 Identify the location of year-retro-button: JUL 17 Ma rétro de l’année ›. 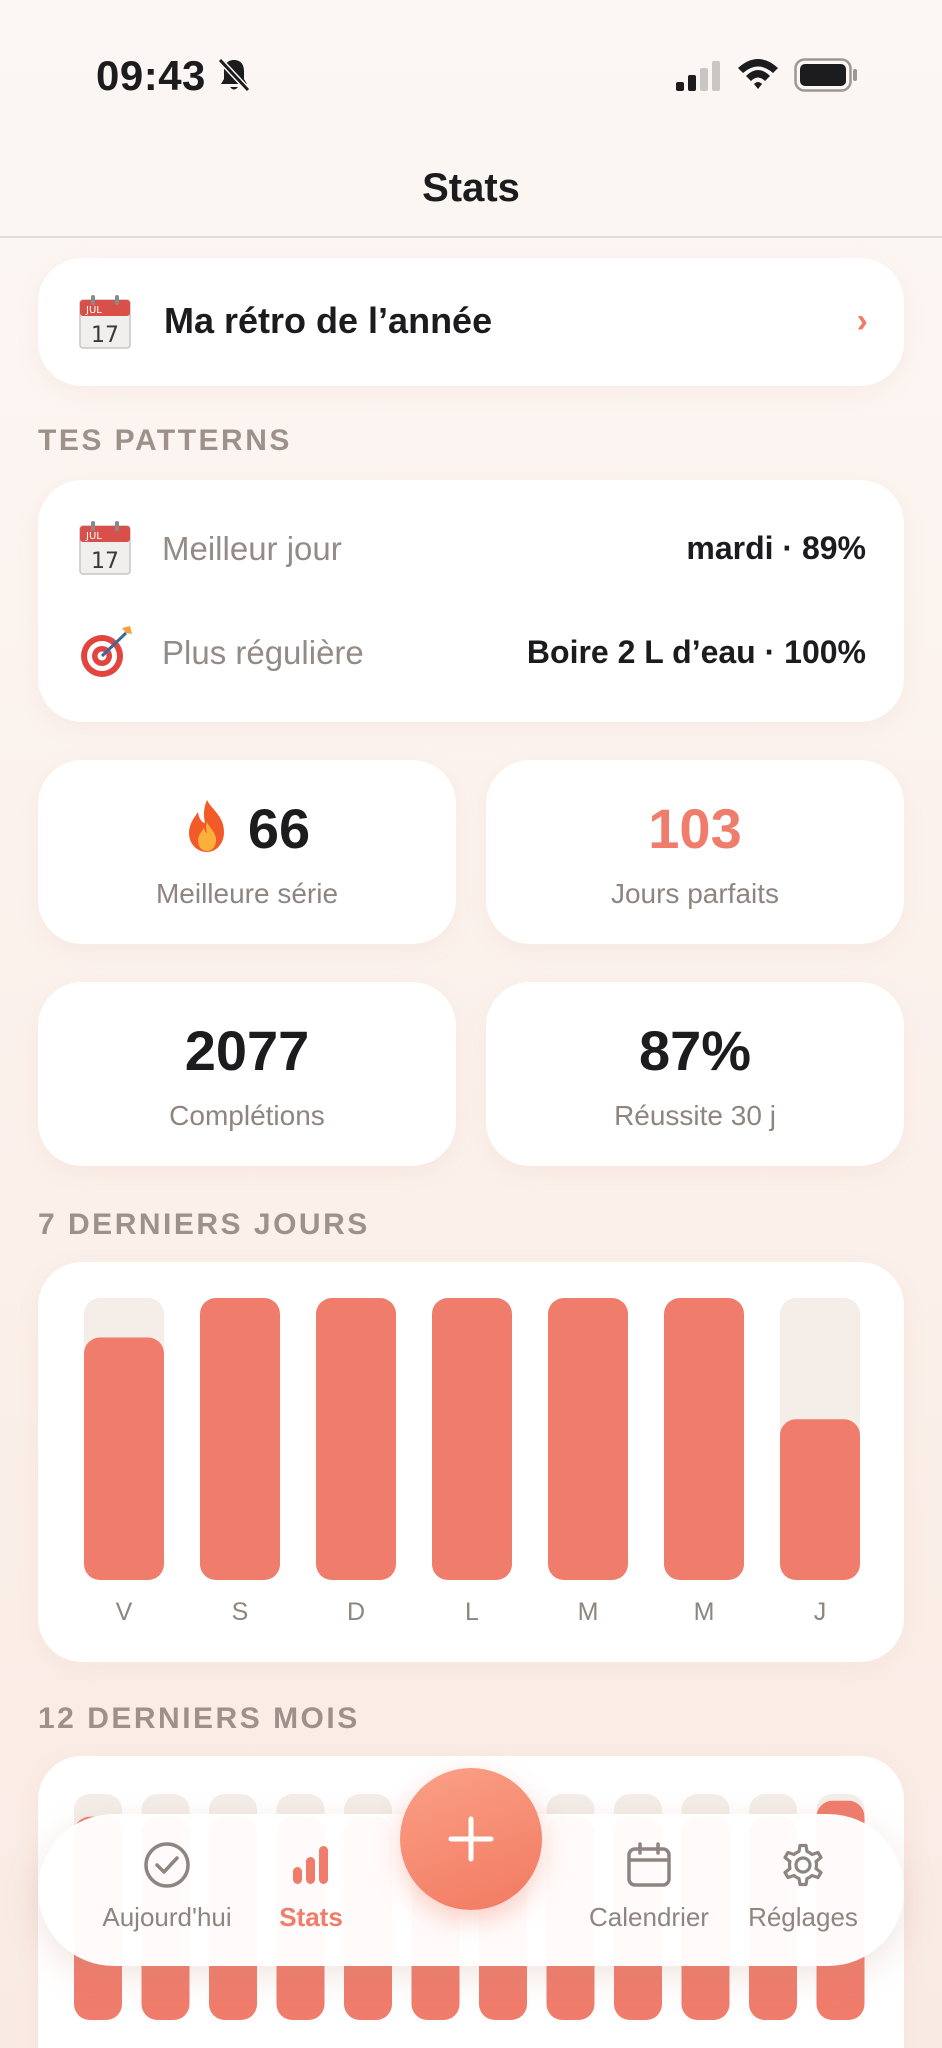
(471, 322).